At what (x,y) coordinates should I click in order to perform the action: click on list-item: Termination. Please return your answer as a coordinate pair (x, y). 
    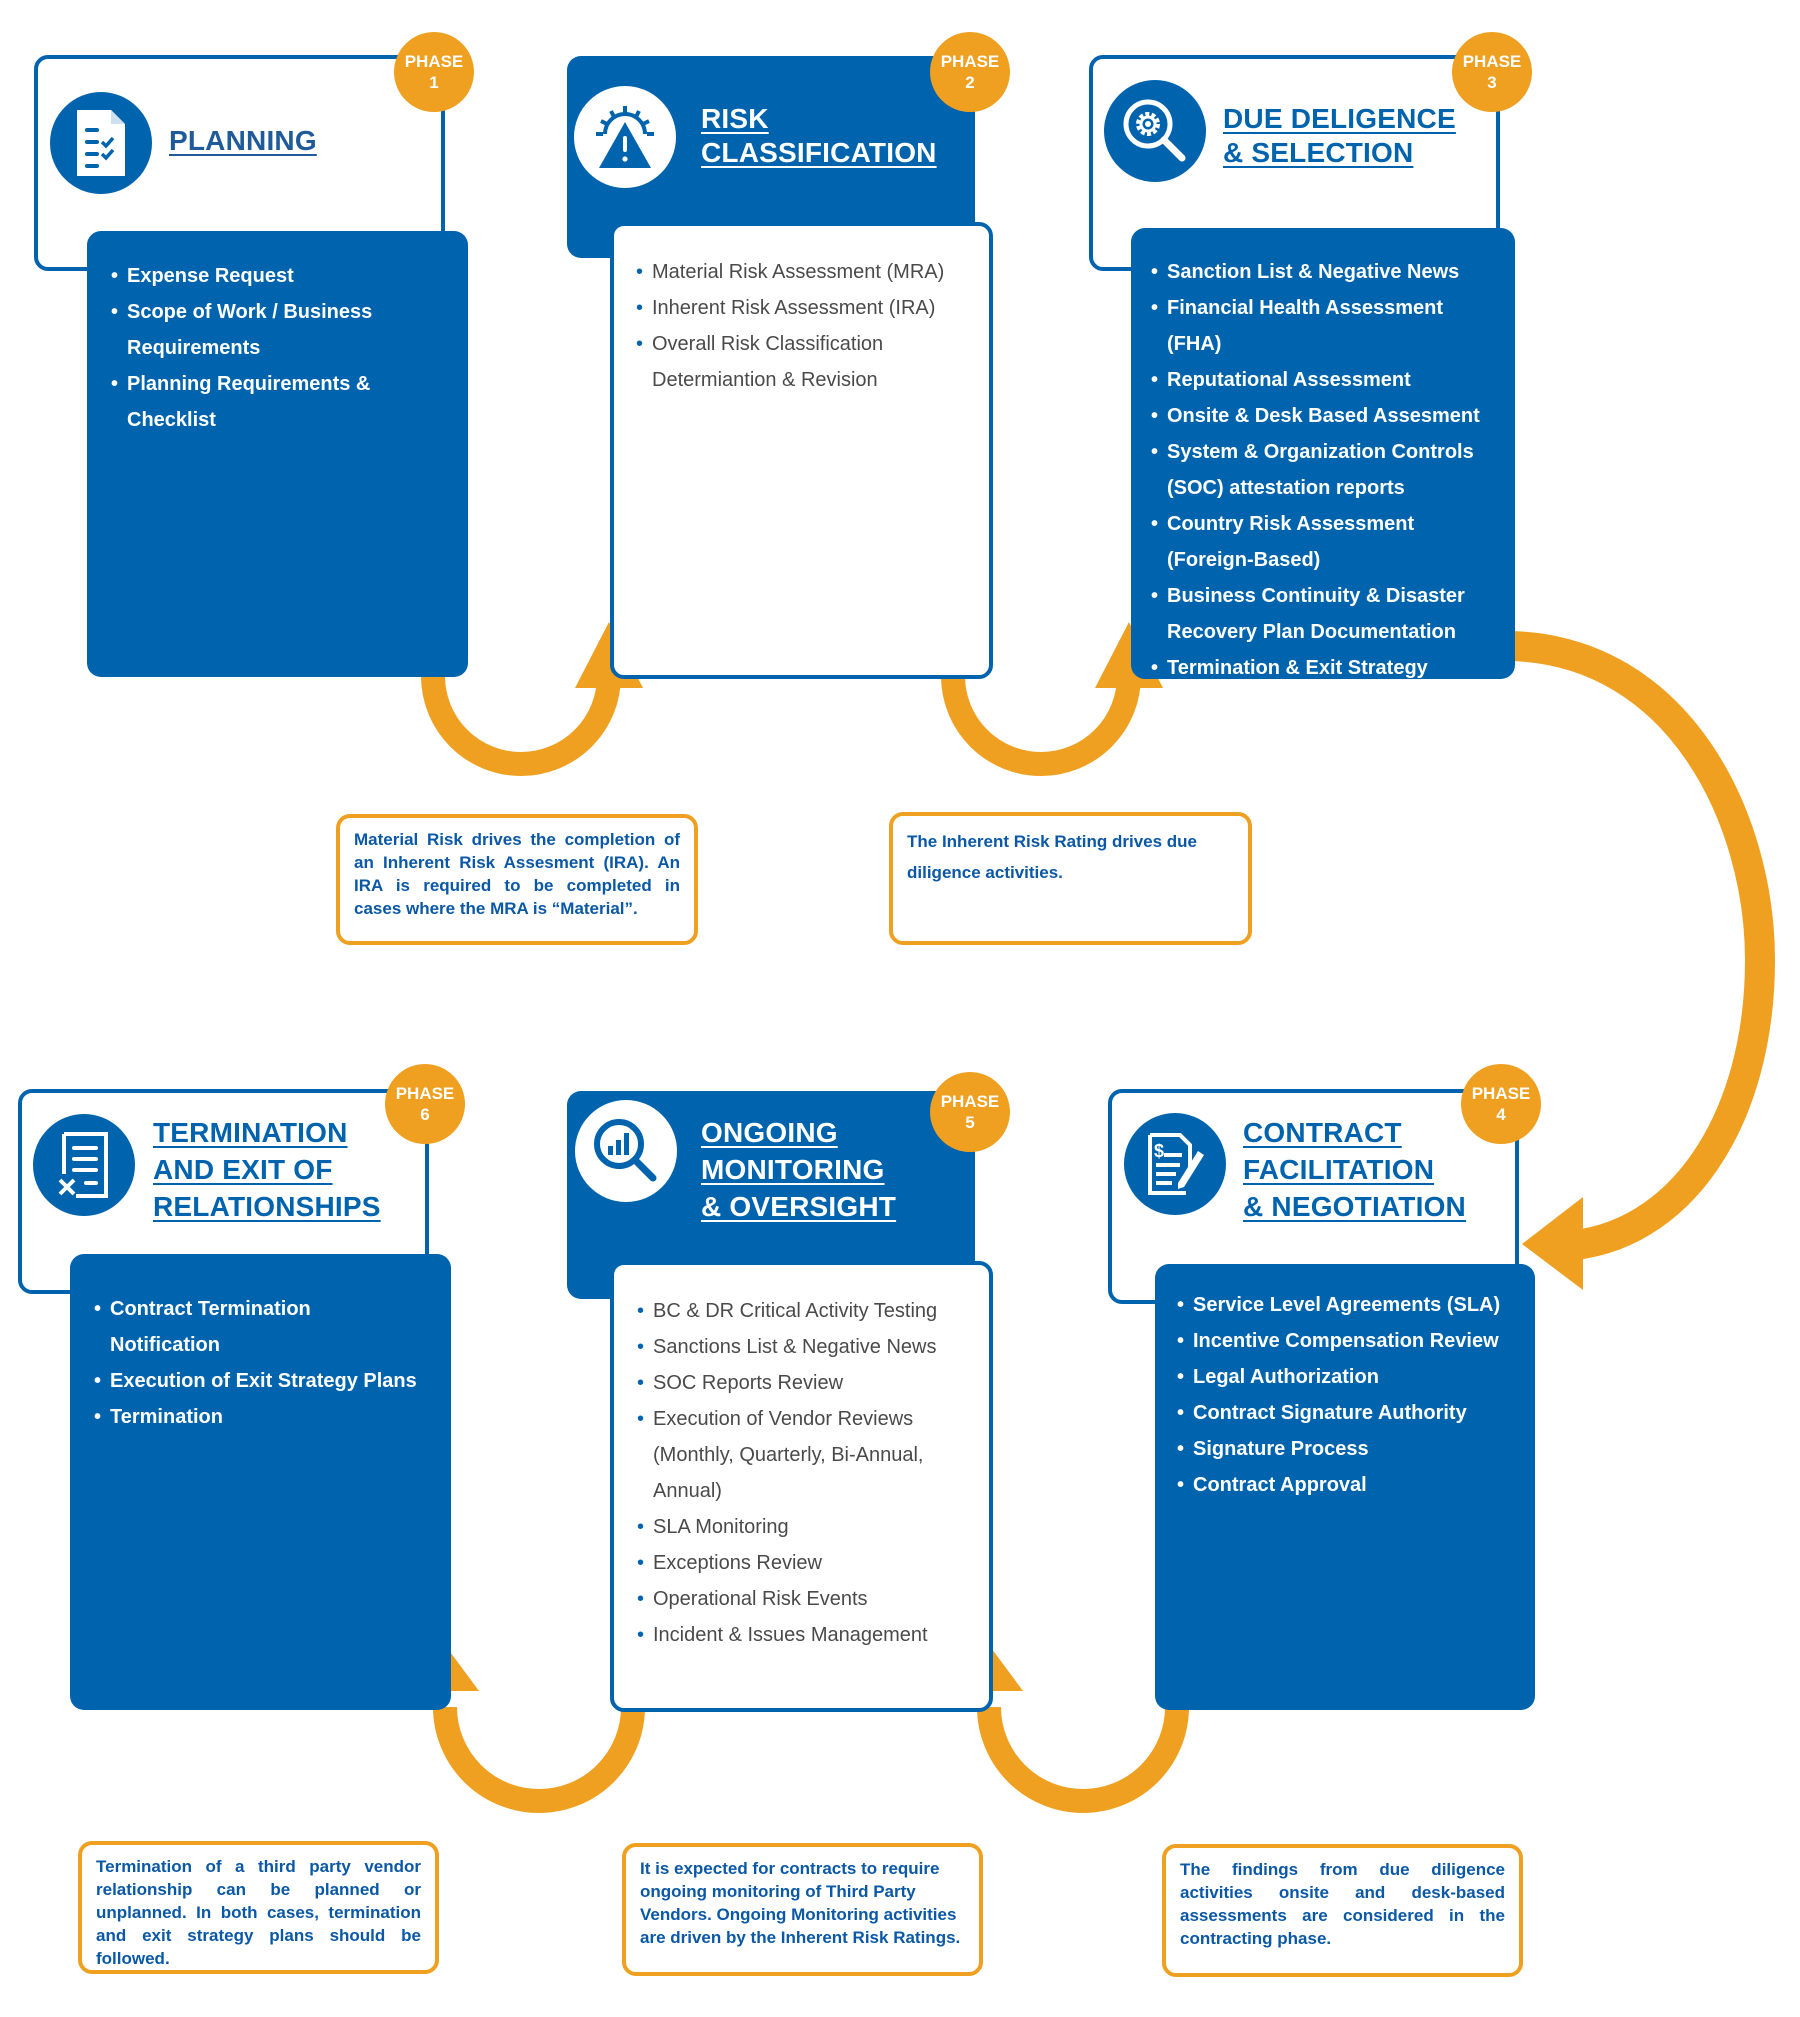
    Looking at the image, I should click on (265, 1417).